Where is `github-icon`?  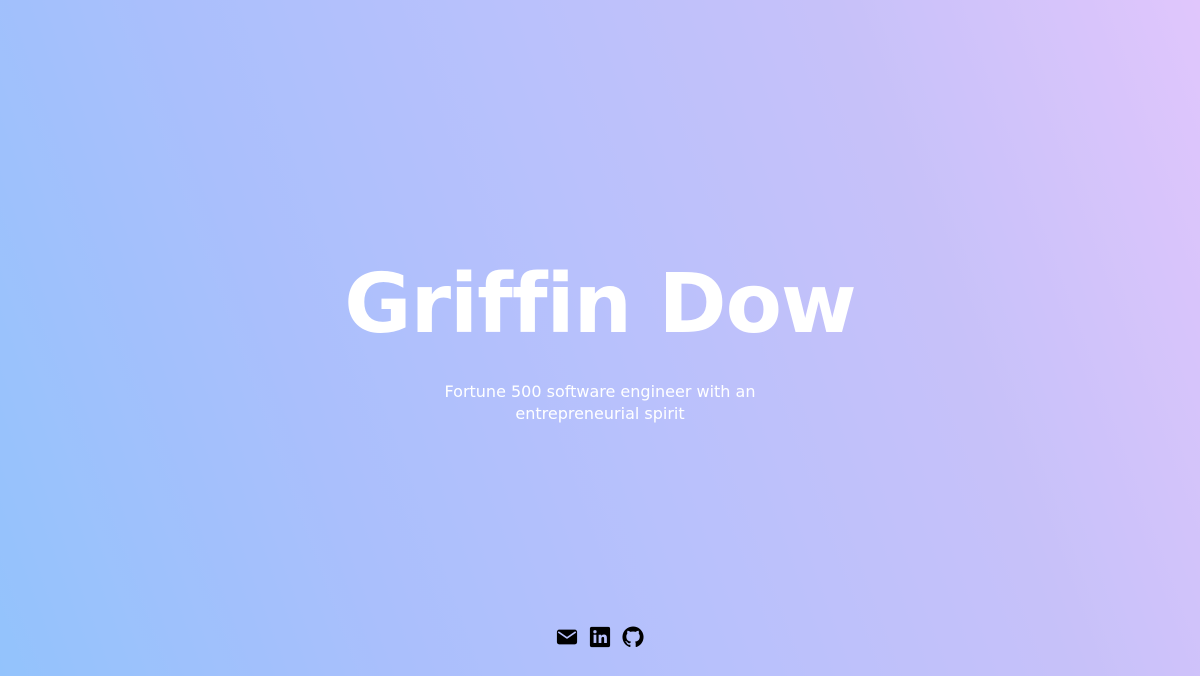
github-icon is located at coordinates (633, 637).